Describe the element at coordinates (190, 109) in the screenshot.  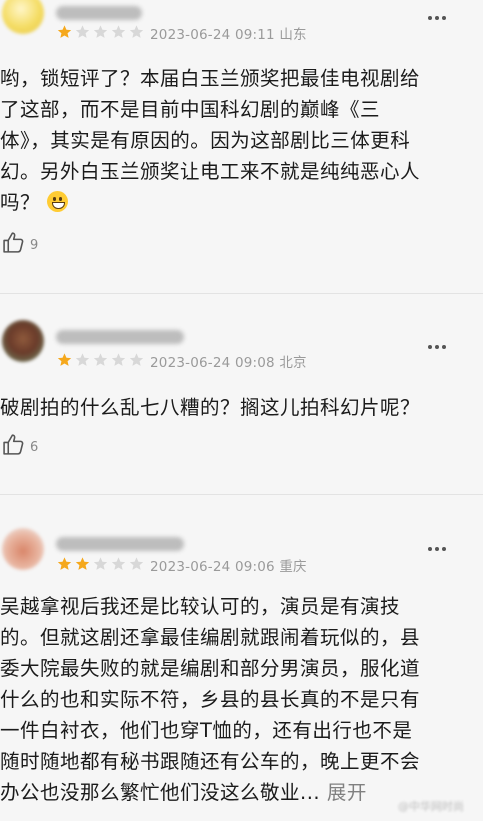
I see `review-line: 了这部，而不是目前中国科幻剧的巅峰《三` at that location.